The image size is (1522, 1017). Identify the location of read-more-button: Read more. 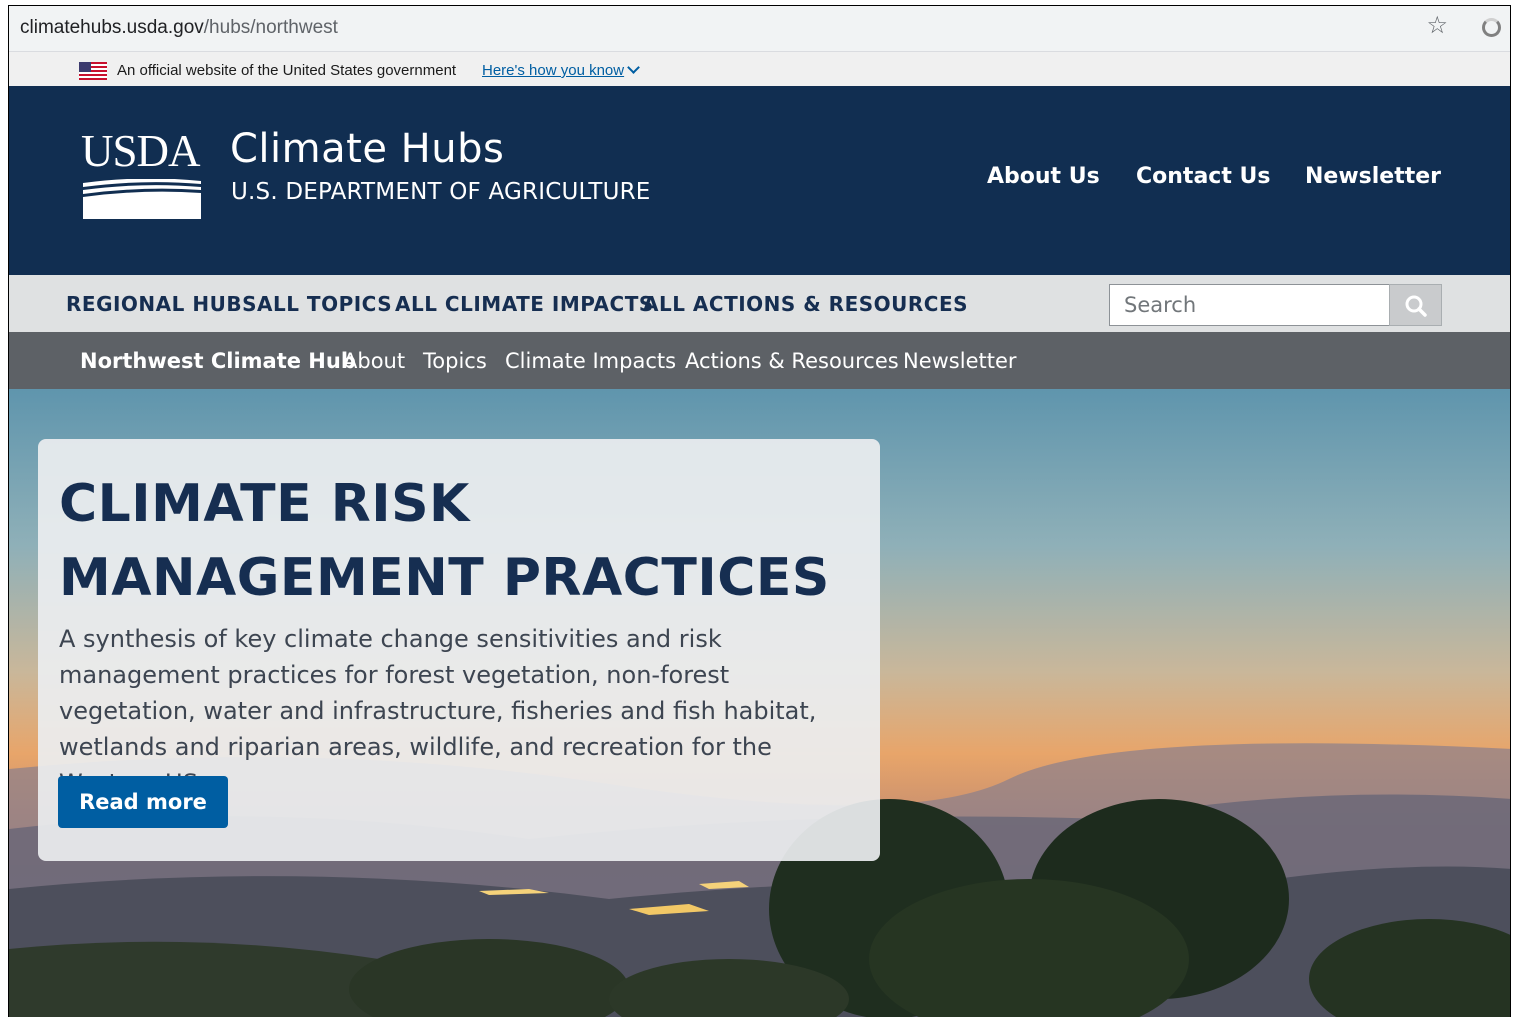
(143, 802).